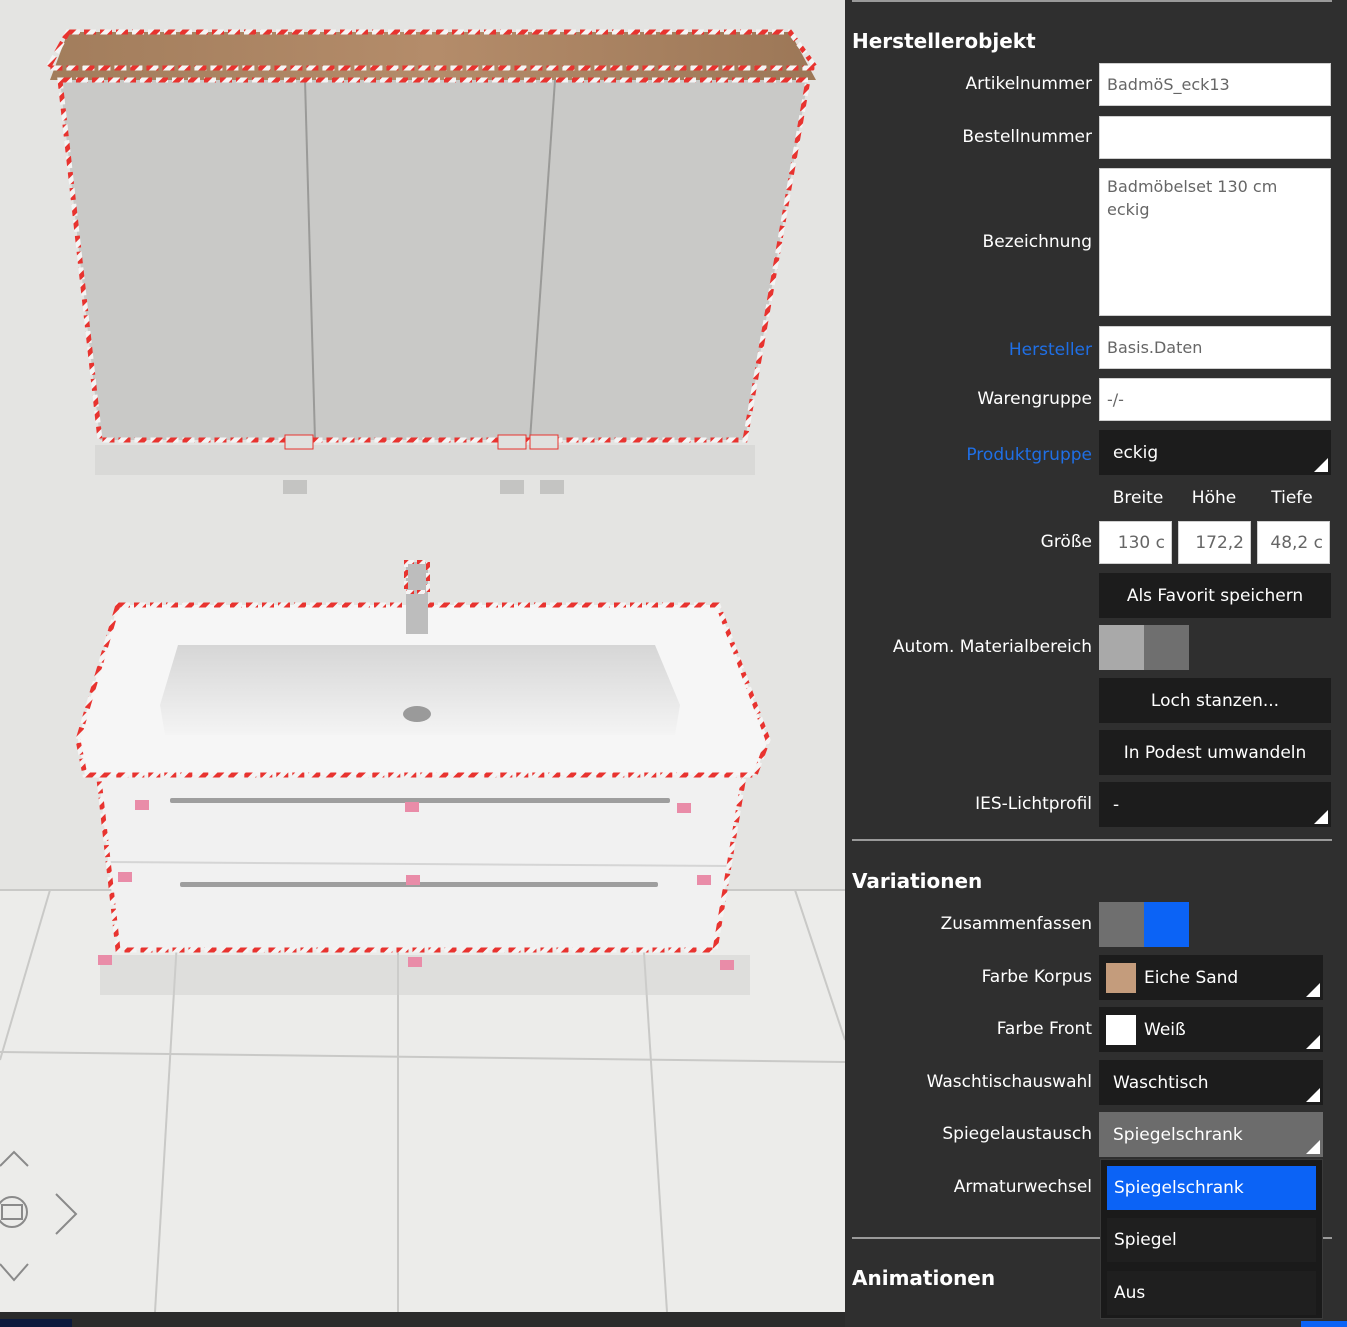  What do you see at coordinates (1215, 452) in the screenshot?
I see `product-group-dropdown: eckig` at bounding box center [1215, 452].